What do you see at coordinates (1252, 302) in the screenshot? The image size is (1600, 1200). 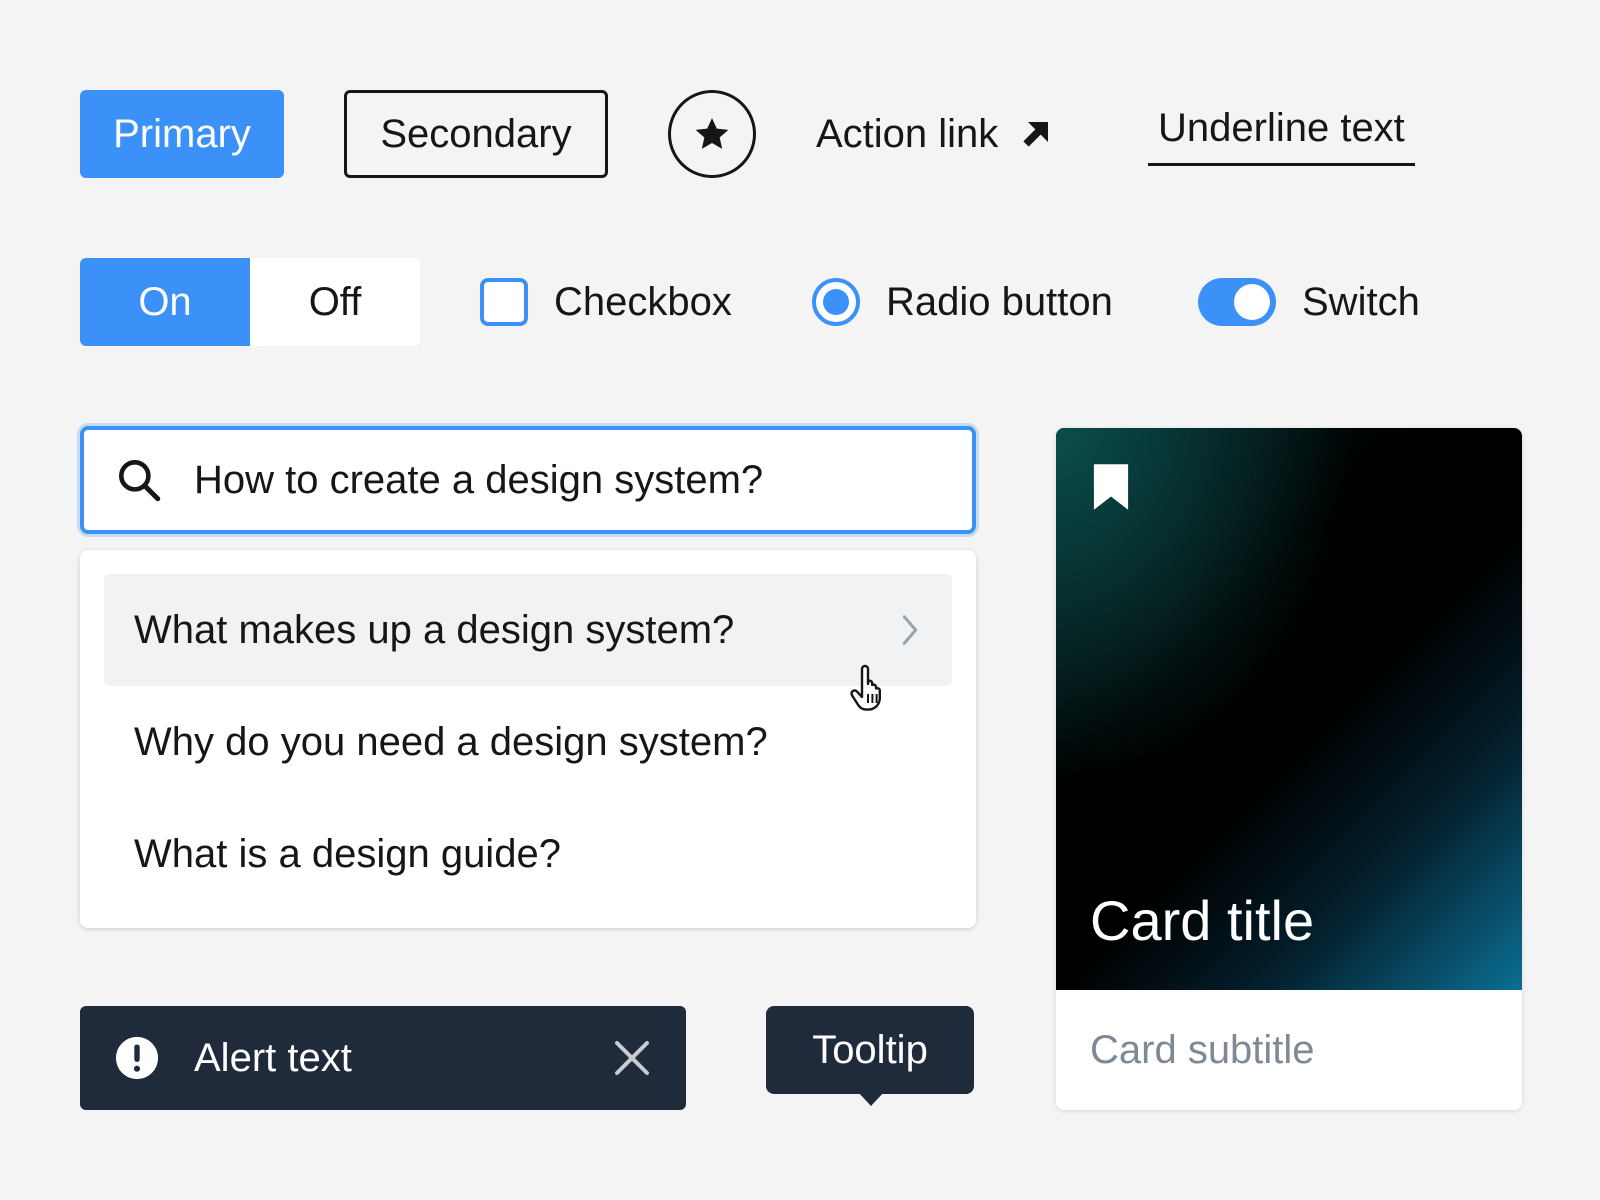 I see `switch-knob` at bounding box center [1252, 302].